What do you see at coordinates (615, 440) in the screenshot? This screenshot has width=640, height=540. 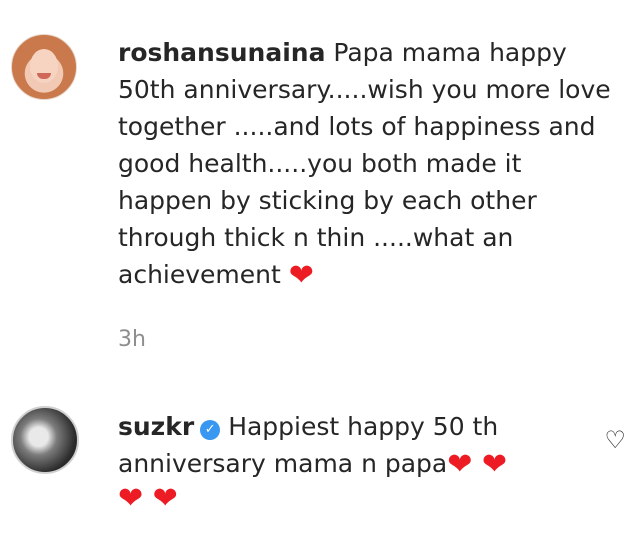 I see `like-heart-outline-icon: ♡` at bounding box center [615, 440].